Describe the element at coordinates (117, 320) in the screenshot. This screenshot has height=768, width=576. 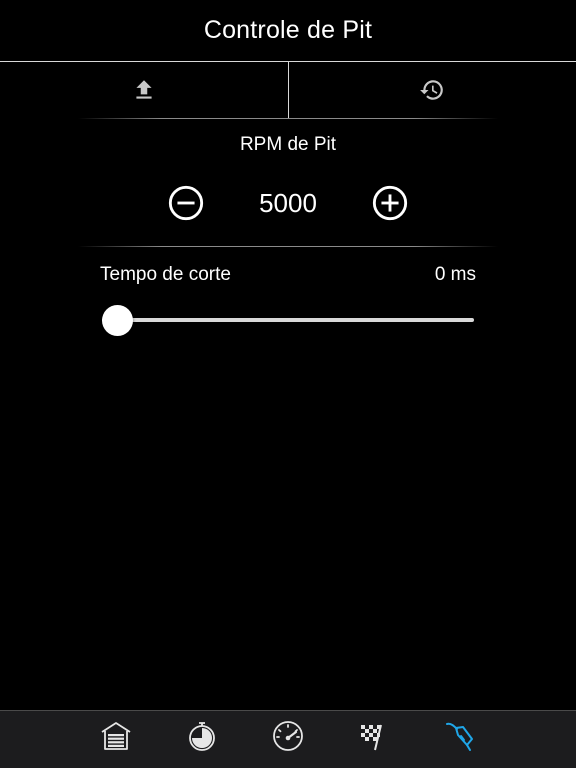
I see `slider-thumb` at that location.